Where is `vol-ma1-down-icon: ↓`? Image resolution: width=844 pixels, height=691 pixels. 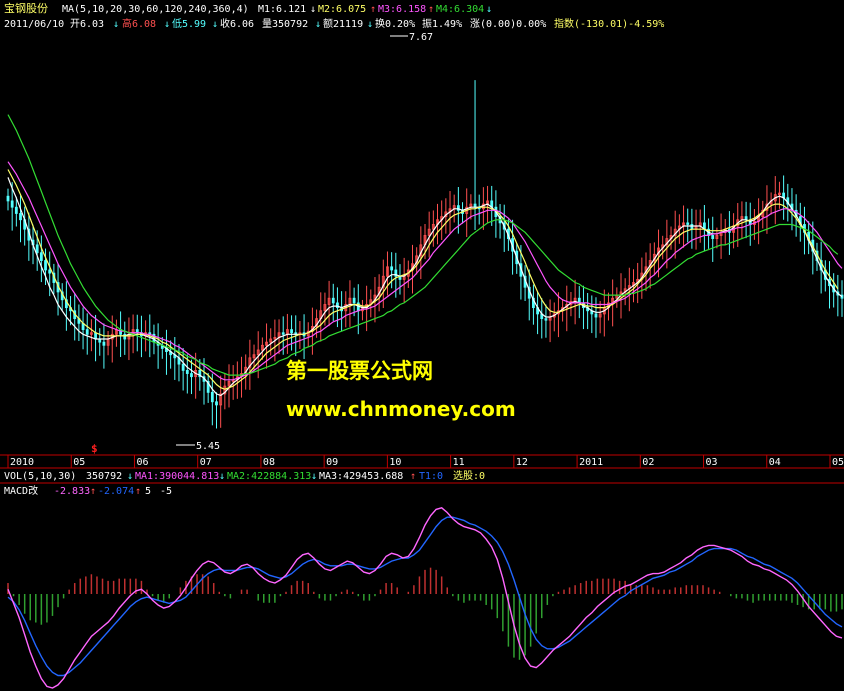
vol-ma1-down-icon: ↓ is located at coordinates (222, 476).